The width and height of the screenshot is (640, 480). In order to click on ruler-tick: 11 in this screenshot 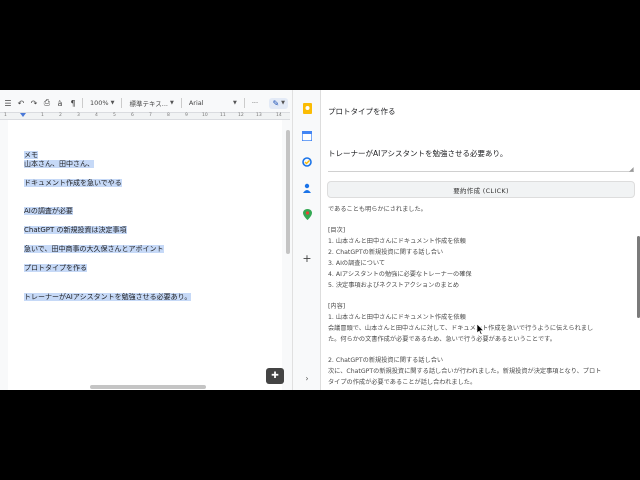, I will do `click(223, 115)`.